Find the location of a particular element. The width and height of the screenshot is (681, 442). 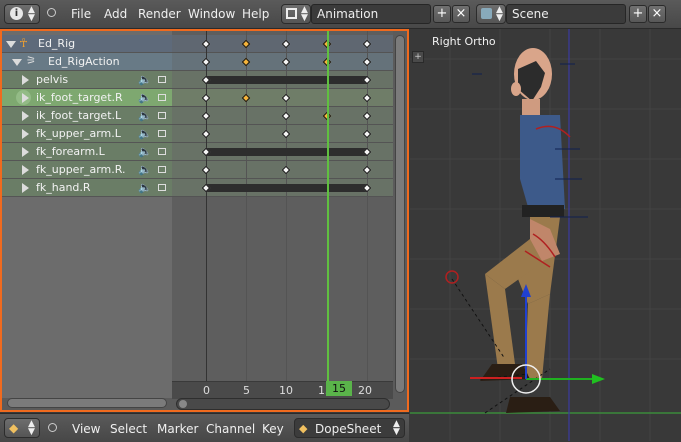

delete-scene-button: × is located at coordinates (657, 14).